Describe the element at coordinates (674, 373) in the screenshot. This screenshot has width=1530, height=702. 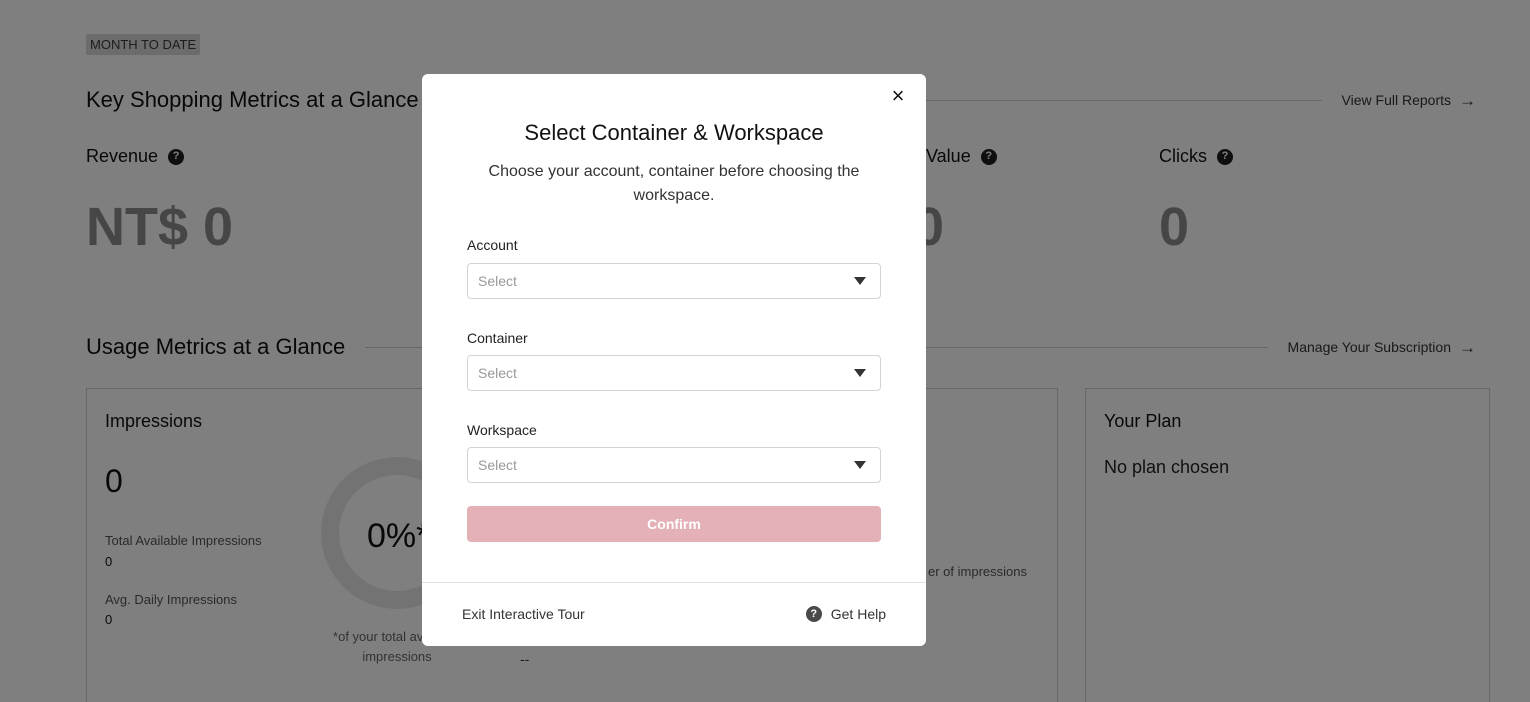
I see `container-select: Select` at that location.